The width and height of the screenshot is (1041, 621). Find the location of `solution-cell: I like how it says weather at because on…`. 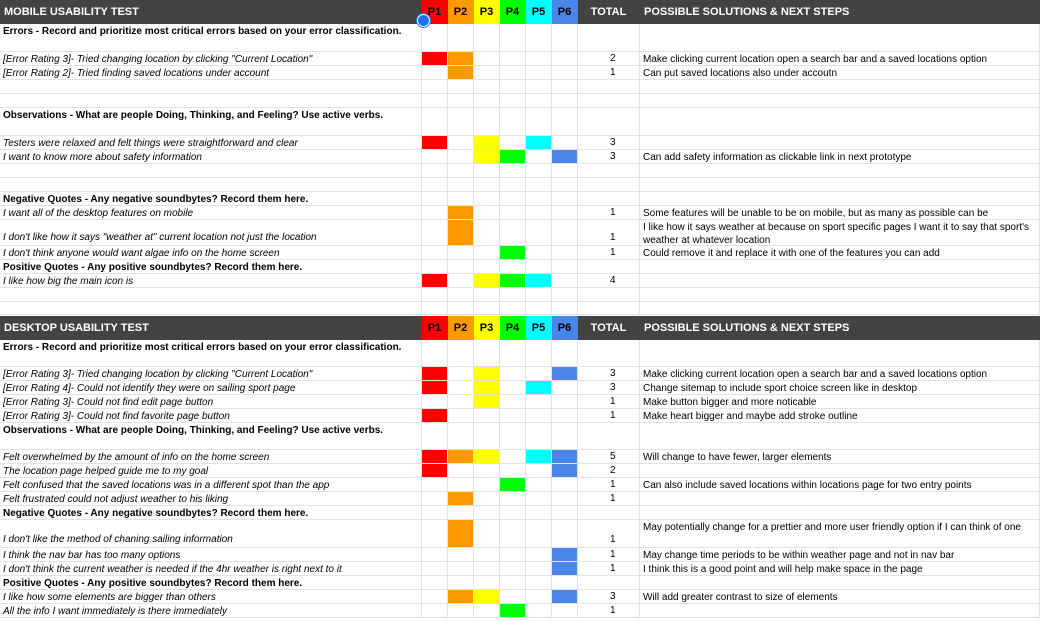

solution-cell: I like how it says weather at because on… is located at coordinates (840, 233).